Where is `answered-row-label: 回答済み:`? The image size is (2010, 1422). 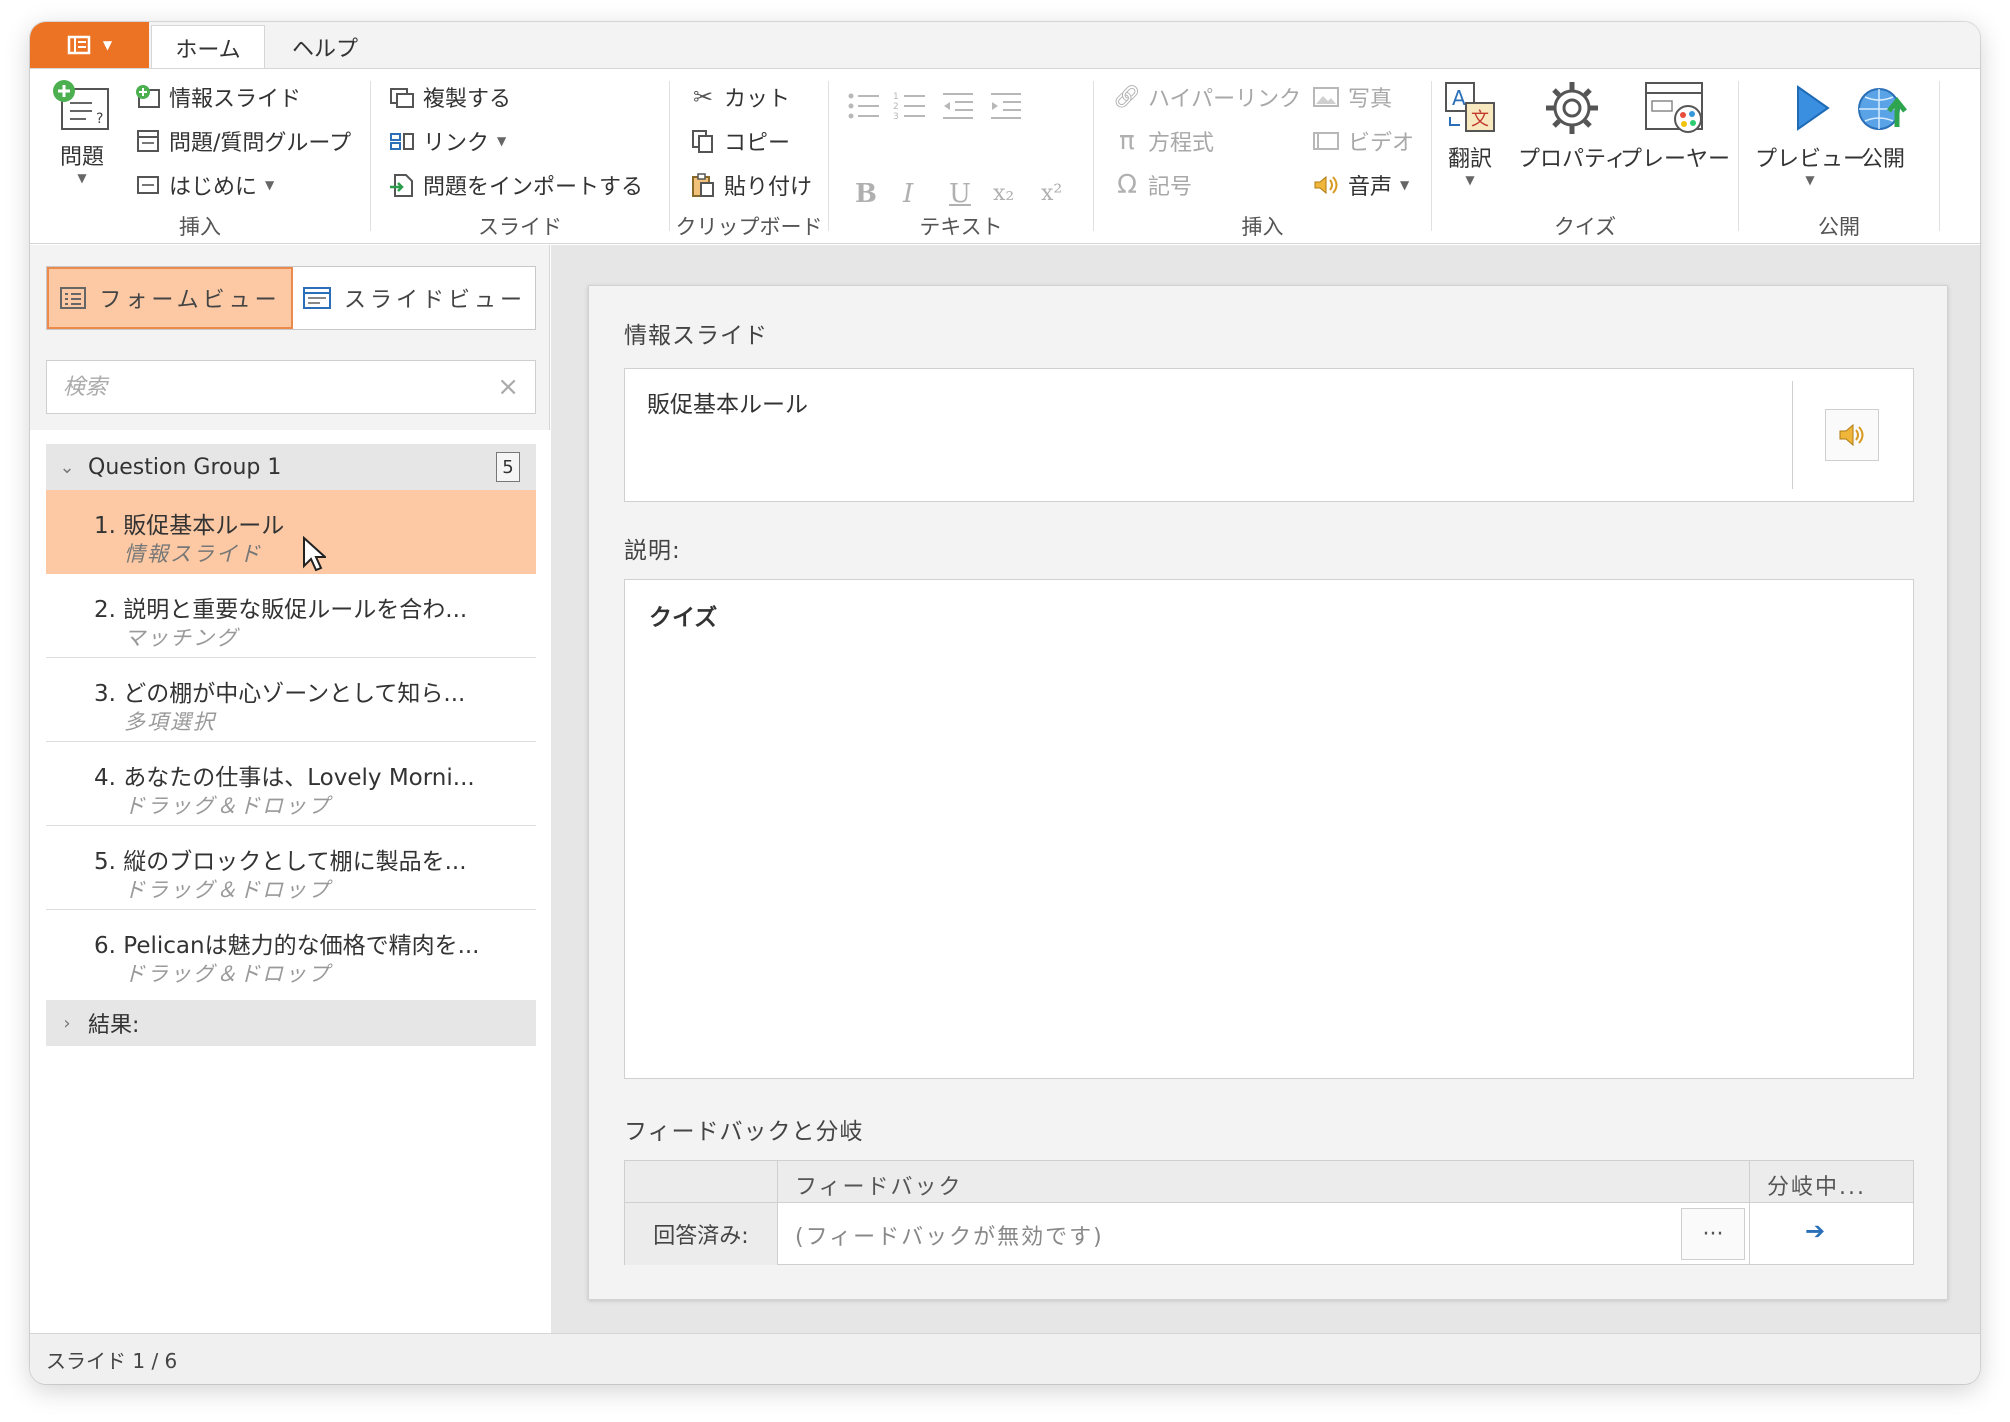 answered-row-label: 回答済み: is located at coordinates (701, 1234).